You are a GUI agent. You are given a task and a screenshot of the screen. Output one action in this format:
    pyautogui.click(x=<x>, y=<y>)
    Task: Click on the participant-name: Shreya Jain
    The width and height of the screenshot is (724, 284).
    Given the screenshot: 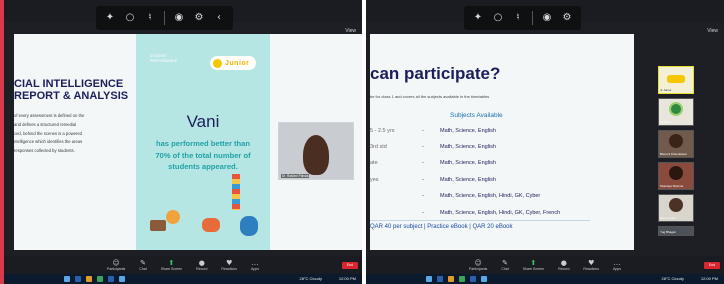 What is the action you would take?
    pyautogui.click(x=668, y=218)
    